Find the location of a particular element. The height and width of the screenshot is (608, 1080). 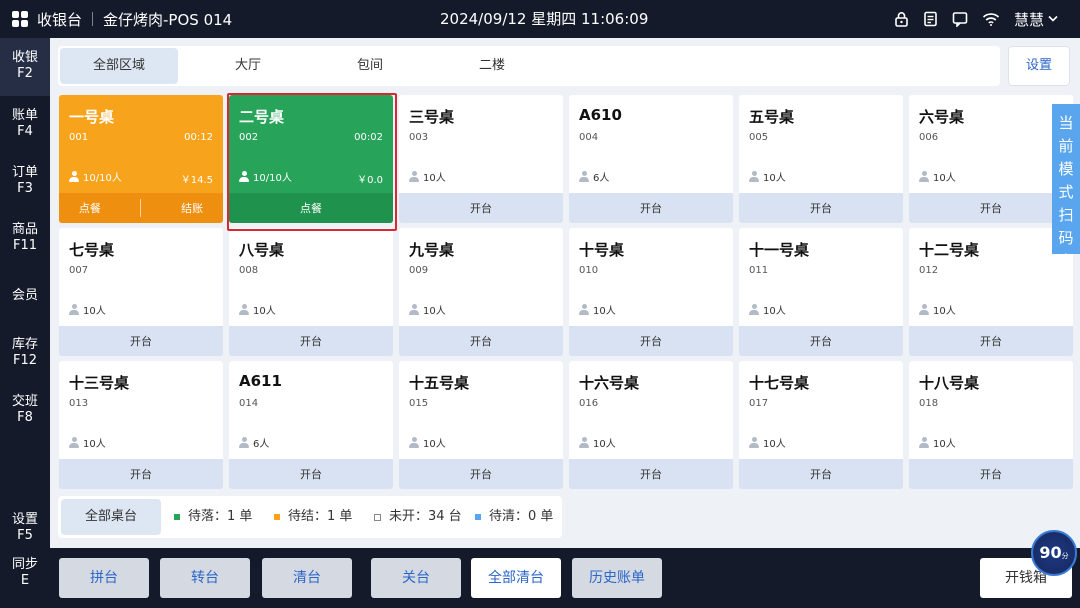

sidebar-item-sync: 同步 E is located at coordinates (25, 573).